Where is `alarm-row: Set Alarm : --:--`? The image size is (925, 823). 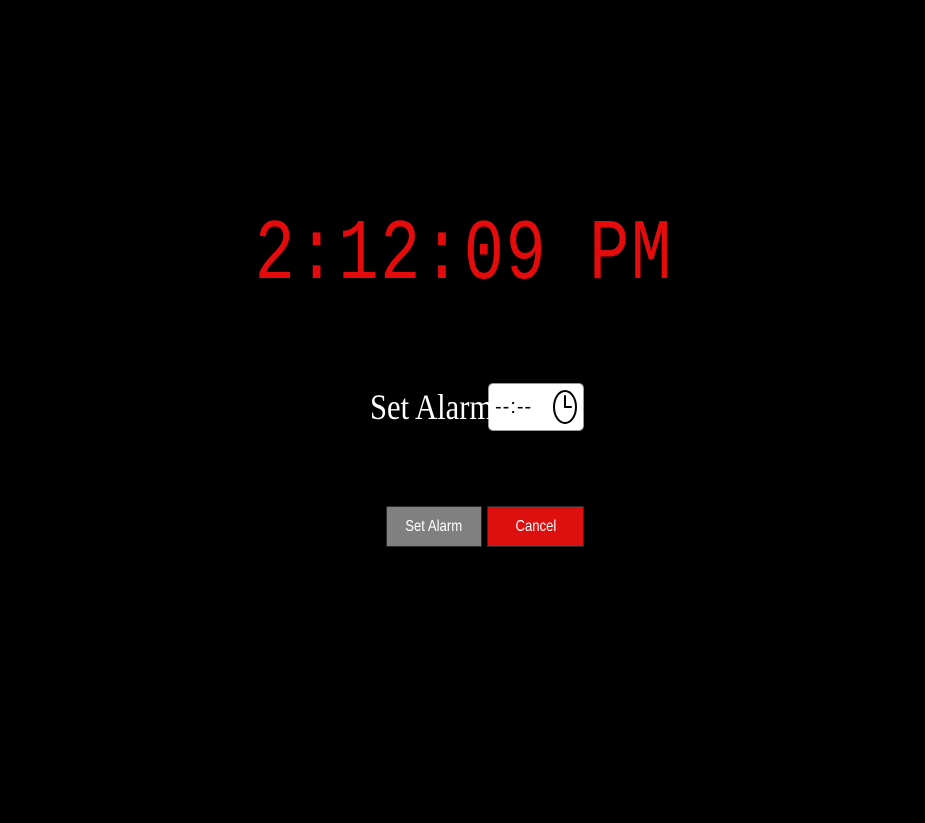 alarm-row: Set Alarm : --:-- is located at coordinates (477, 407).